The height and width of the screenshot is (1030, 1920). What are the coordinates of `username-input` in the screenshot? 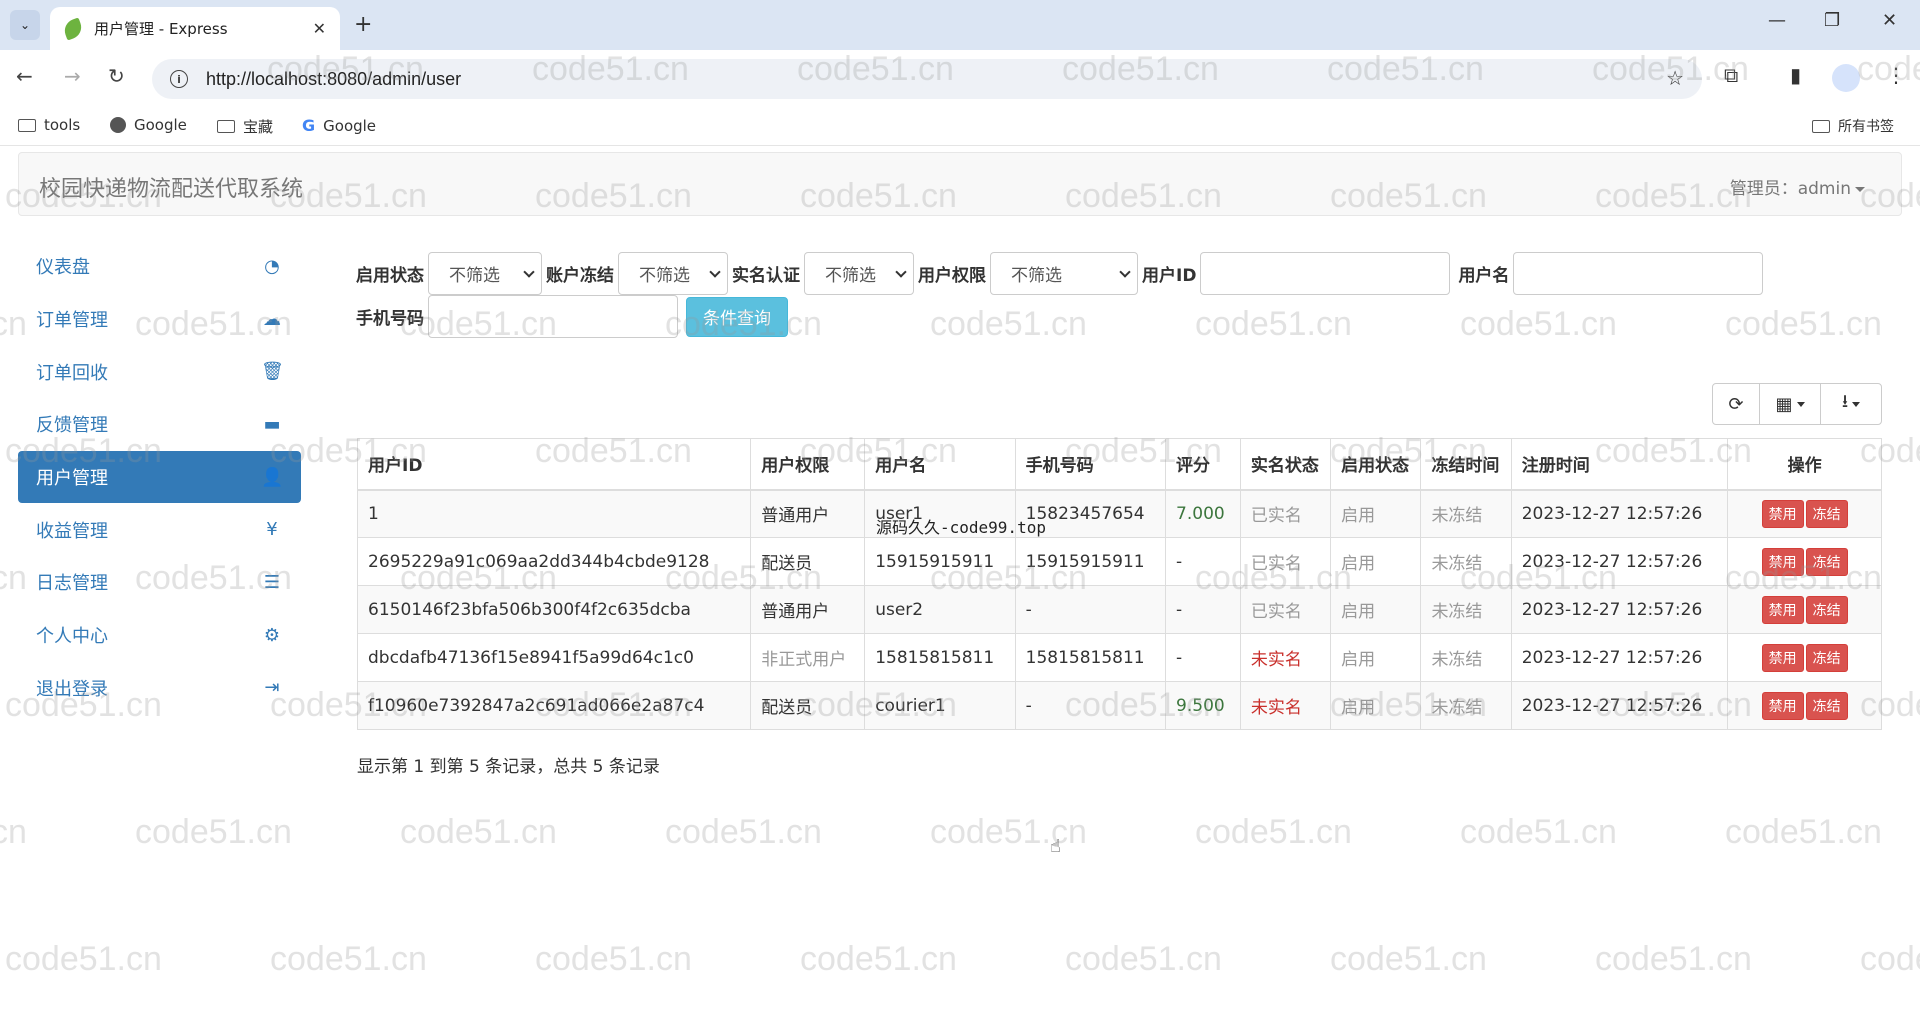 It's located at (1638, 273).